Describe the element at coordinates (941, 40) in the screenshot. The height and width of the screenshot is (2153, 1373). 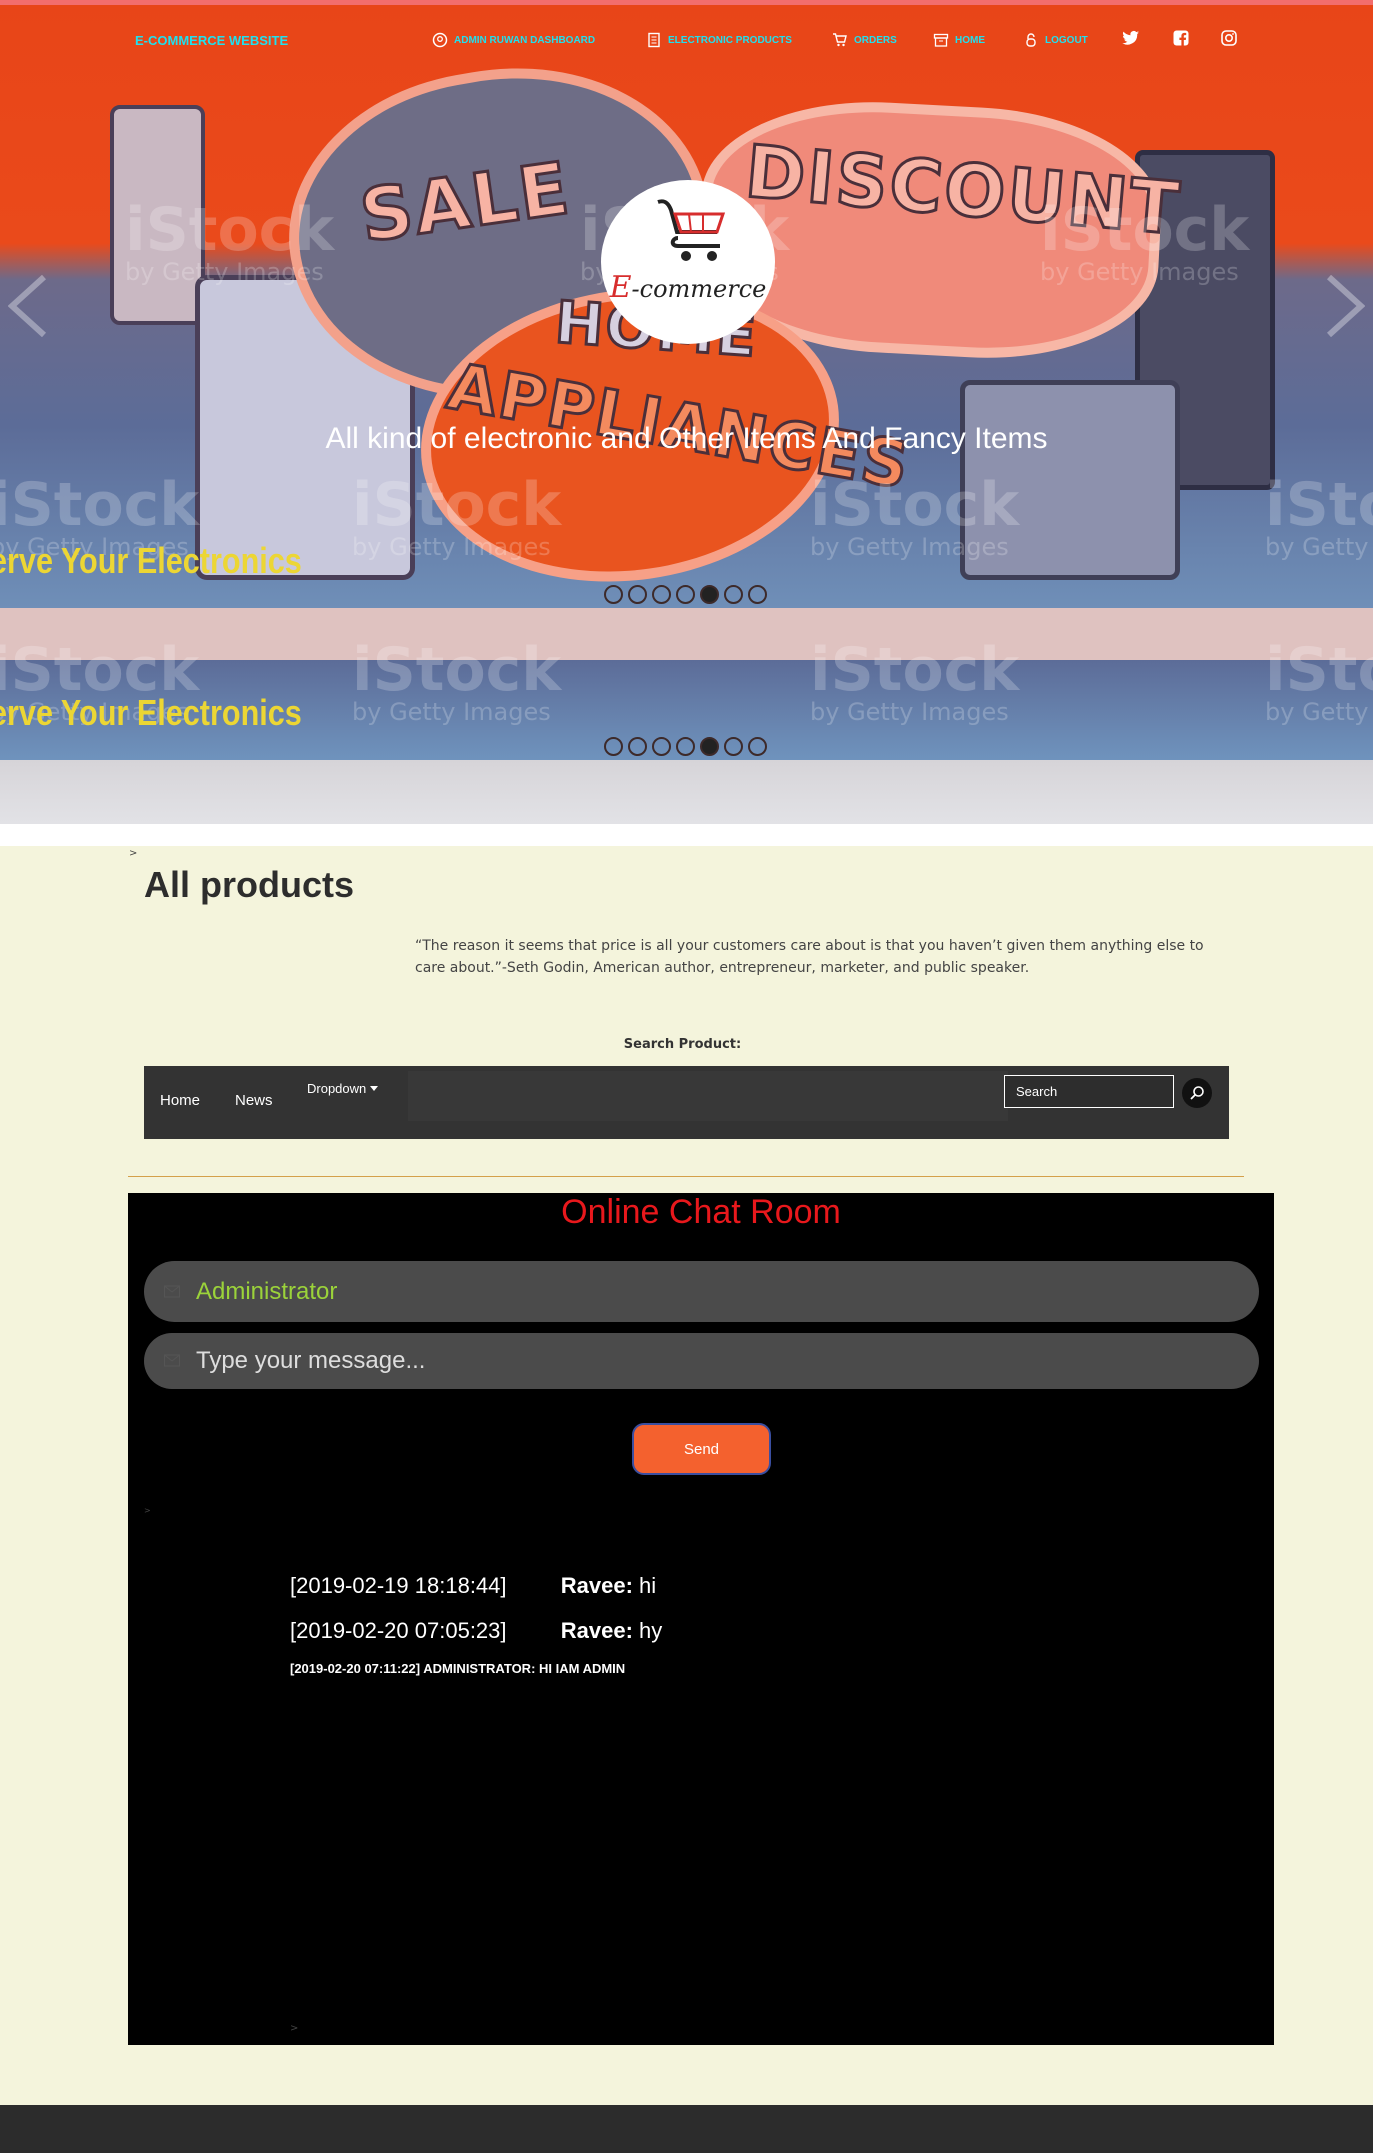
I see `archive-icon` at that location.